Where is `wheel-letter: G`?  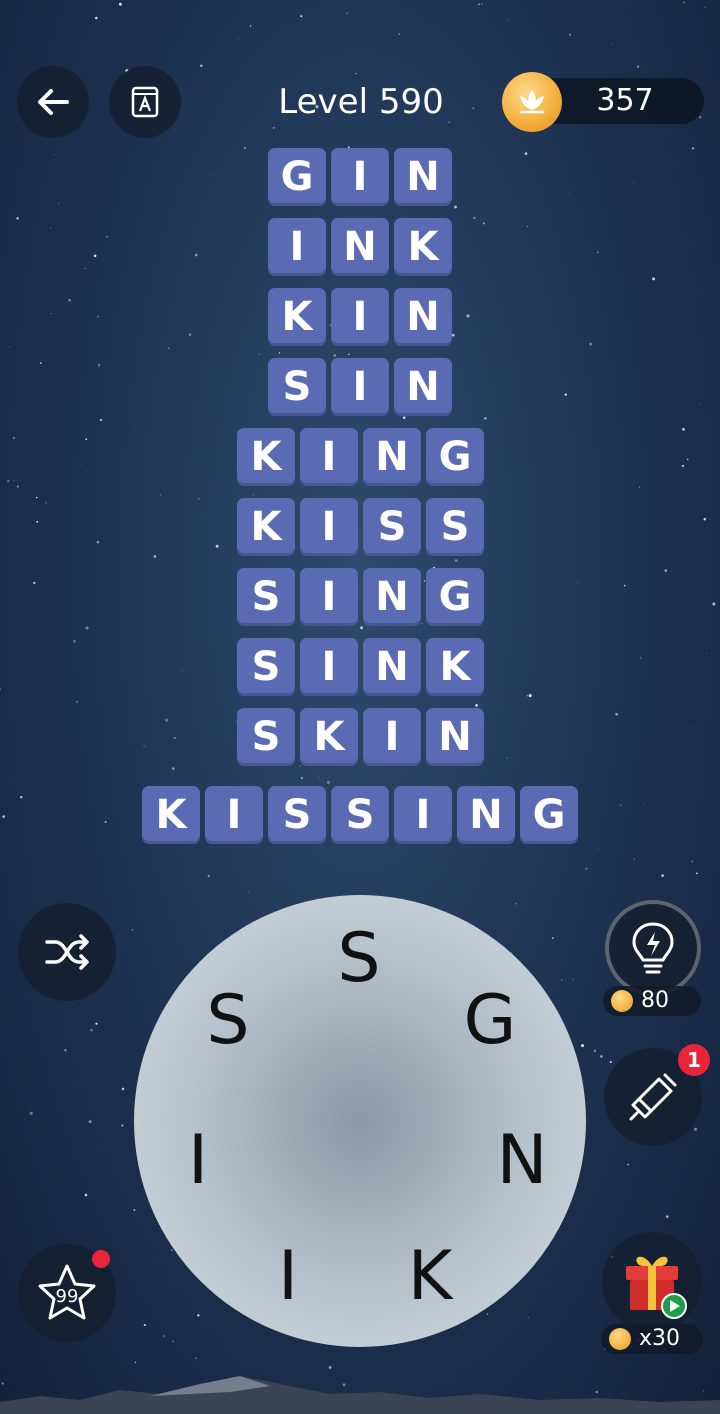 wheel-letter: G is located at coordinates (490, 1021).